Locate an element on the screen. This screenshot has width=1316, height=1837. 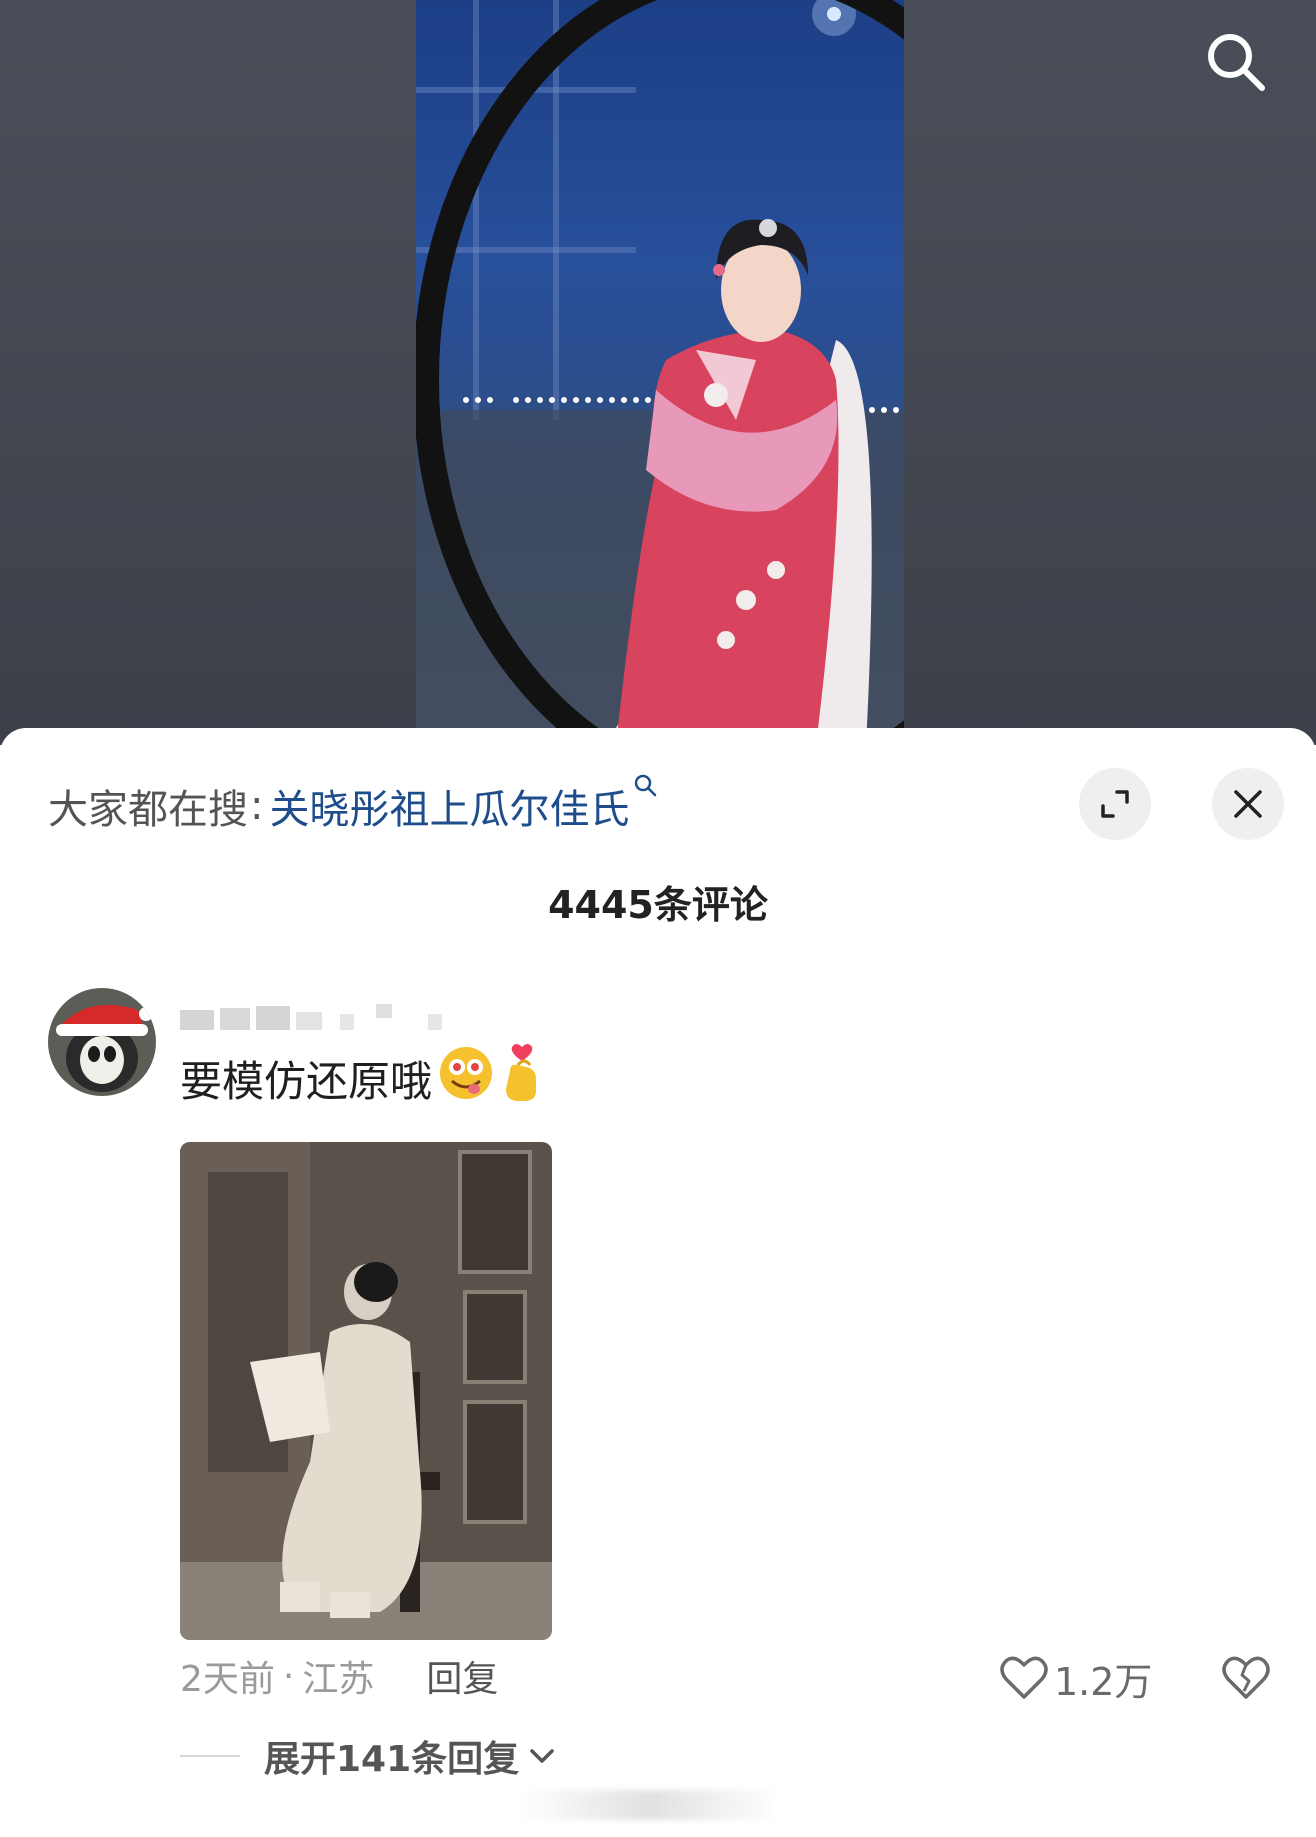
trending-query-link: 关晓彤祖上瓜尔佳氏 is located at coordinates (464, 804).